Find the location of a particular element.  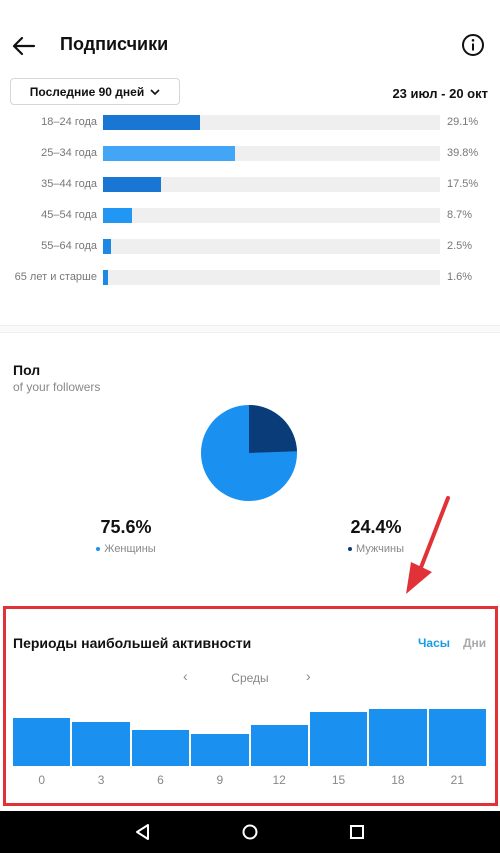

age-row: 45–54 года 8.7% is located at coordinates (250, 217).